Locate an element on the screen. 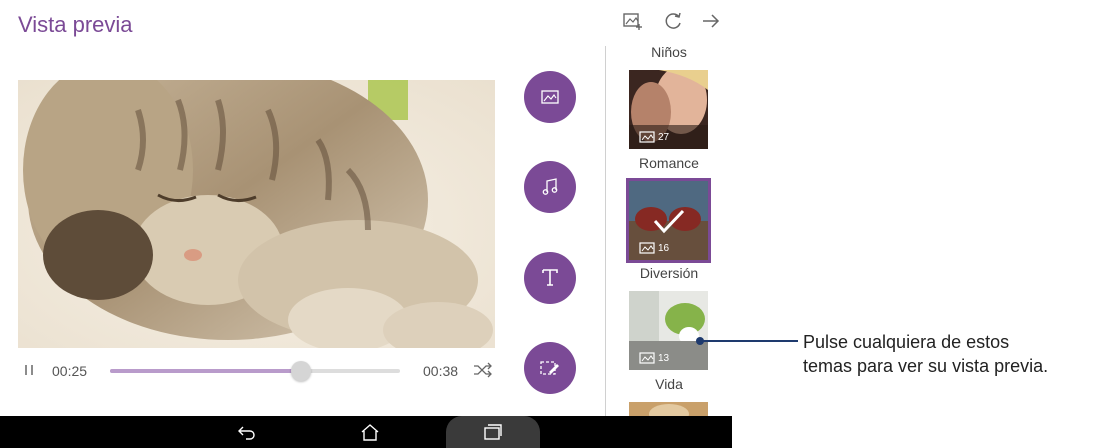 This screenshot has width=1107, height=448. toolbar is located at coordinates (675, 23).